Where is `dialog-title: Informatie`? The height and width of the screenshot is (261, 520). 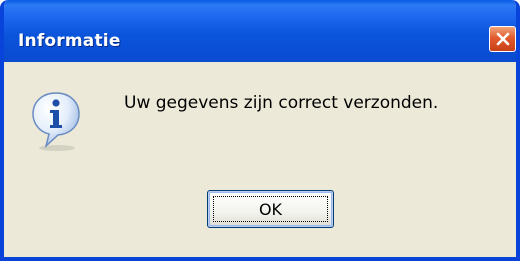 dialog-title: Informatie is located at coordinates (69, 41).